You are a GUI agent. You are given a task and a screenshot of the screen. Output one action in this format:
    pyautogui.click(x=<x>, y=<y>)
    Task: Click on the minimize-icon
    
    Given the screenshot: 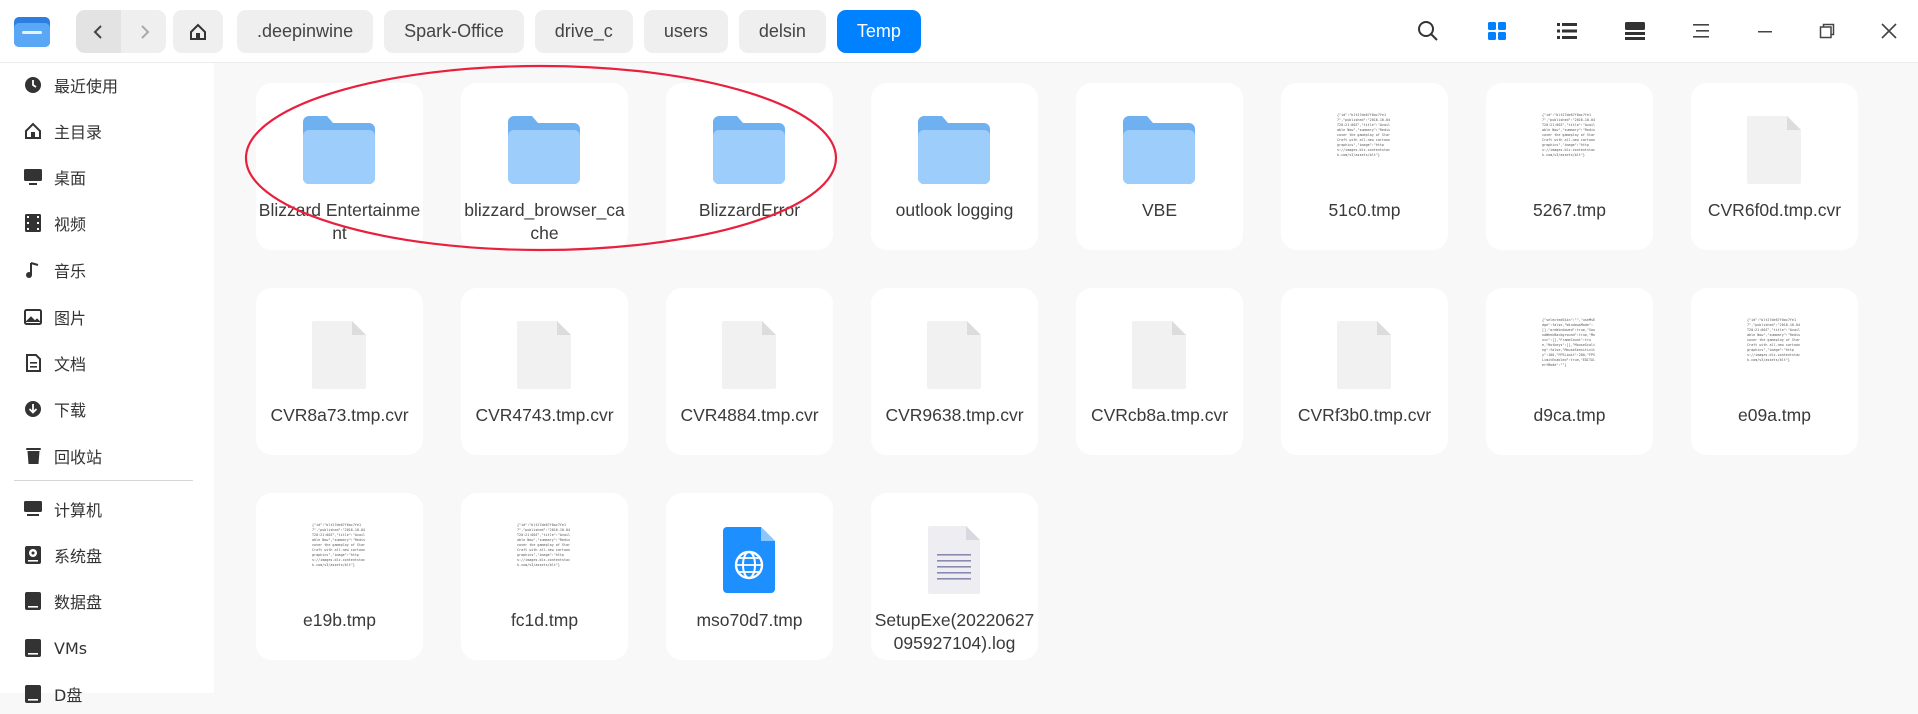 What is the action you would take?
    pyautogui.click(x=1765, y=32)
    